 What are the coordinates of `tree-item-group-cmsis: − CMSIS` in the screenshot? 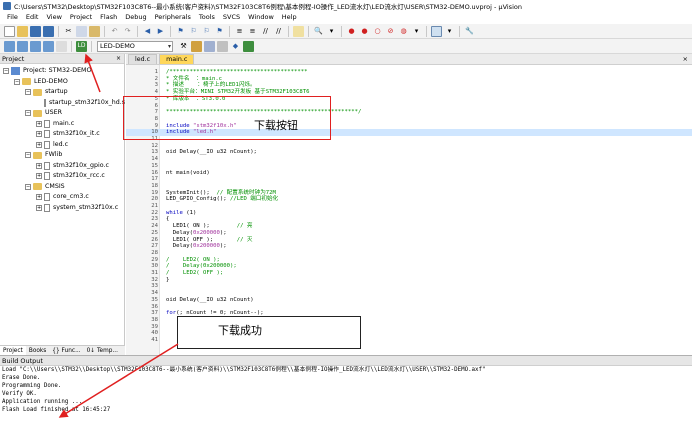 It's located at (62, 187).